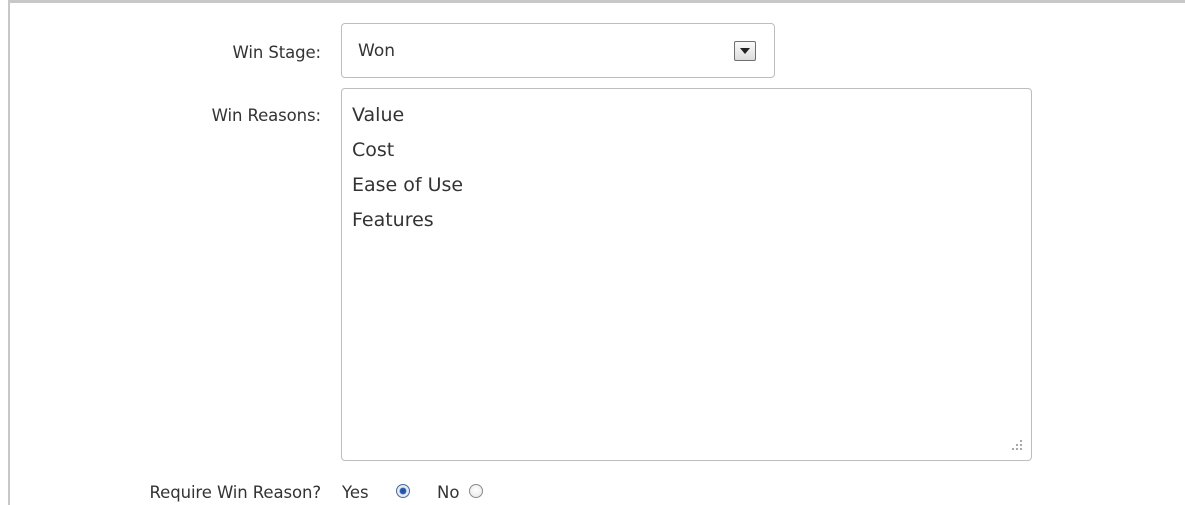 The width and height of the screenshot is (1185, 505). What do you see at coordinates (378, 115) in the screenshot?
I see `win-reason-line: Value` at bounding box center [378, 115].